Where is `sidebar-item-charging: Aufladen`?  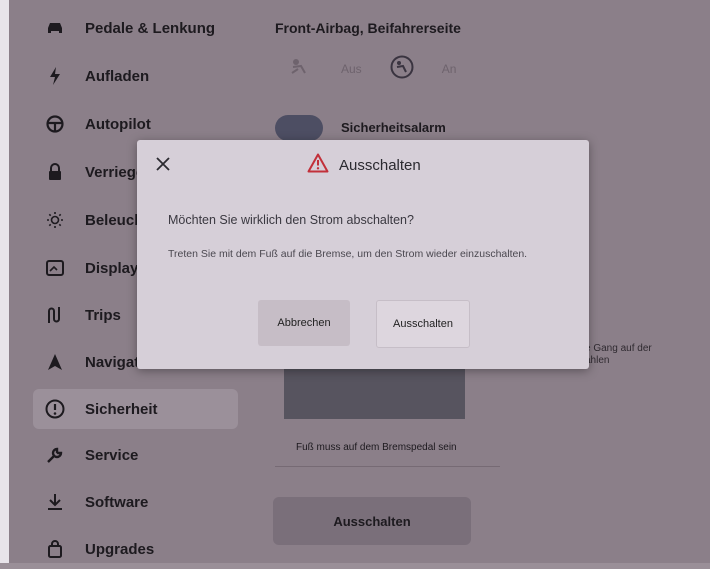
sidebar-item-charging: Aufladen is located at coordinates (135, 76).